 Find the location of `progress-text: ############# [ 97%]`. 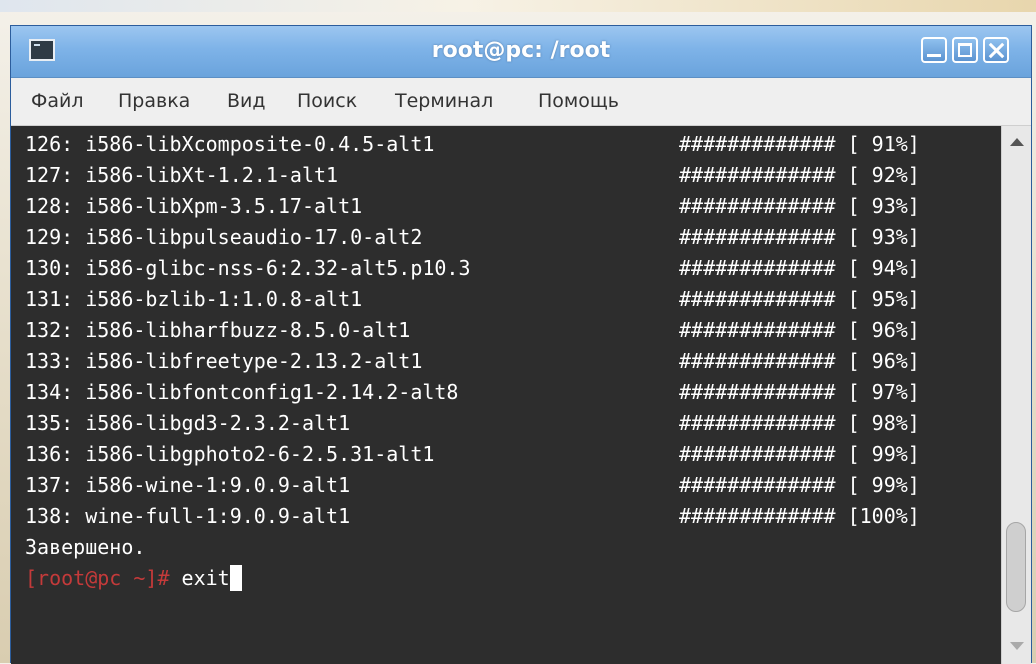

progress-text: ############# [ 97%] is located at coordinates (799, 392).